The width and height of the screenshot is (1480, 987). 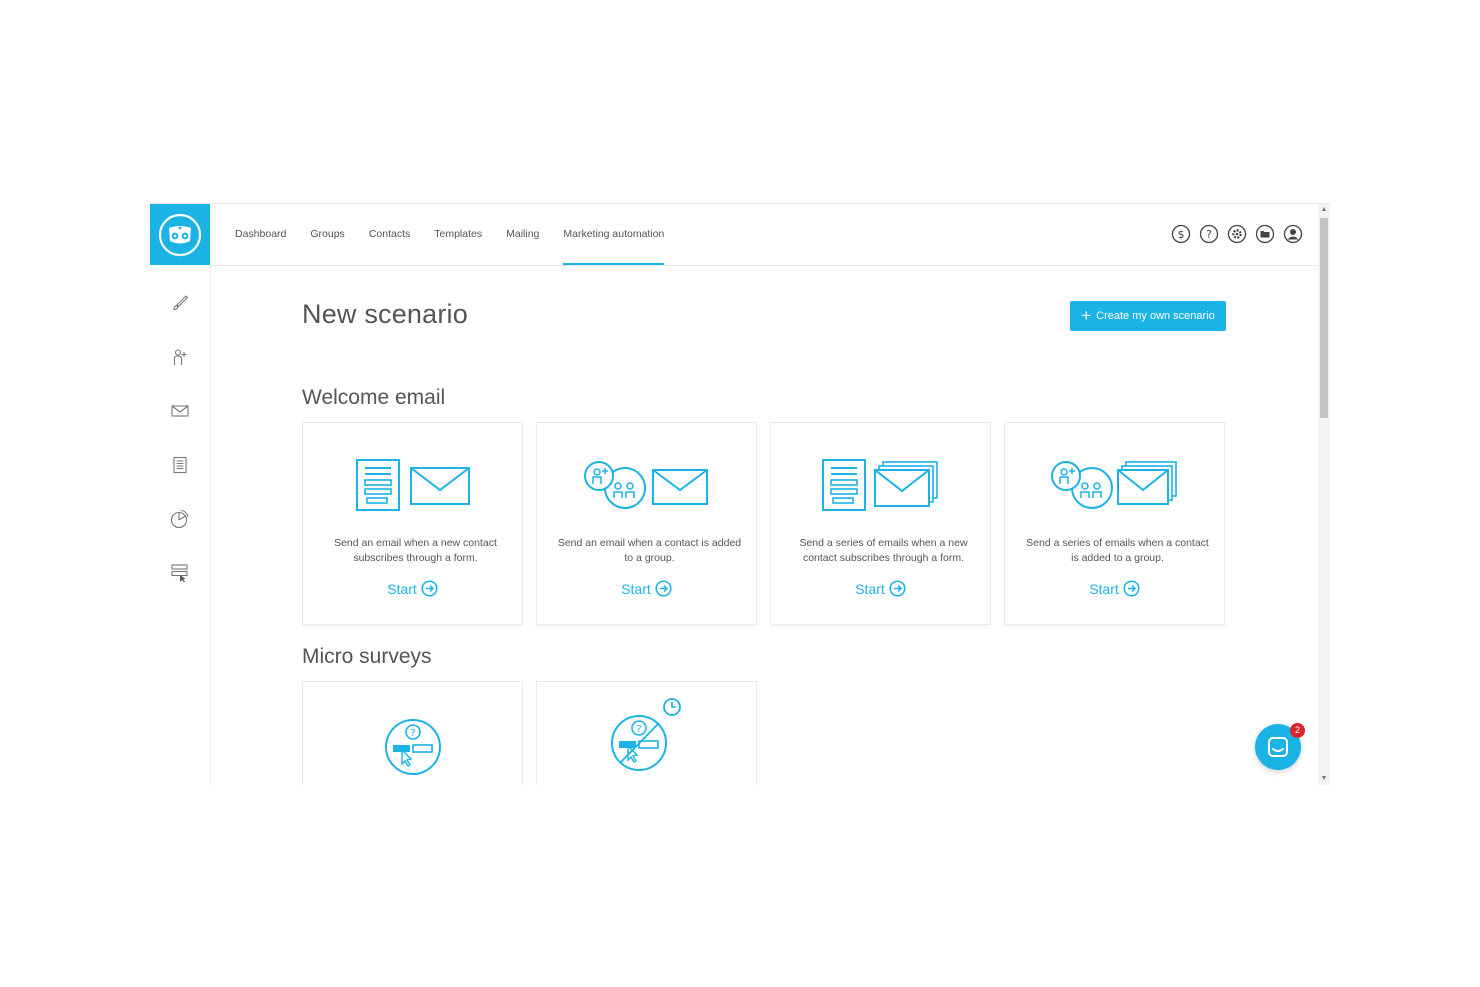 I want to click on nav-dashboard: Dashboard, so click(x=254, y=234).